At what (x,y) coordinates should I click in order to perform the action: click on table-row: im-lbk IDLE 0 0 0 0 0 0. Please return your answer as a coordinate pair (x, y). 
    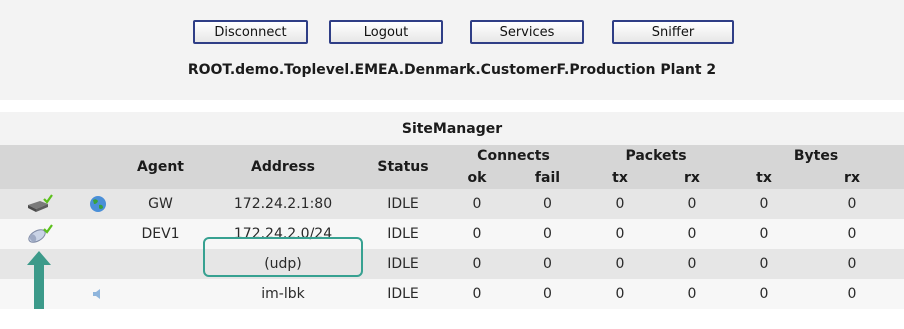
    Looking at the image, I should click on (452, 294).